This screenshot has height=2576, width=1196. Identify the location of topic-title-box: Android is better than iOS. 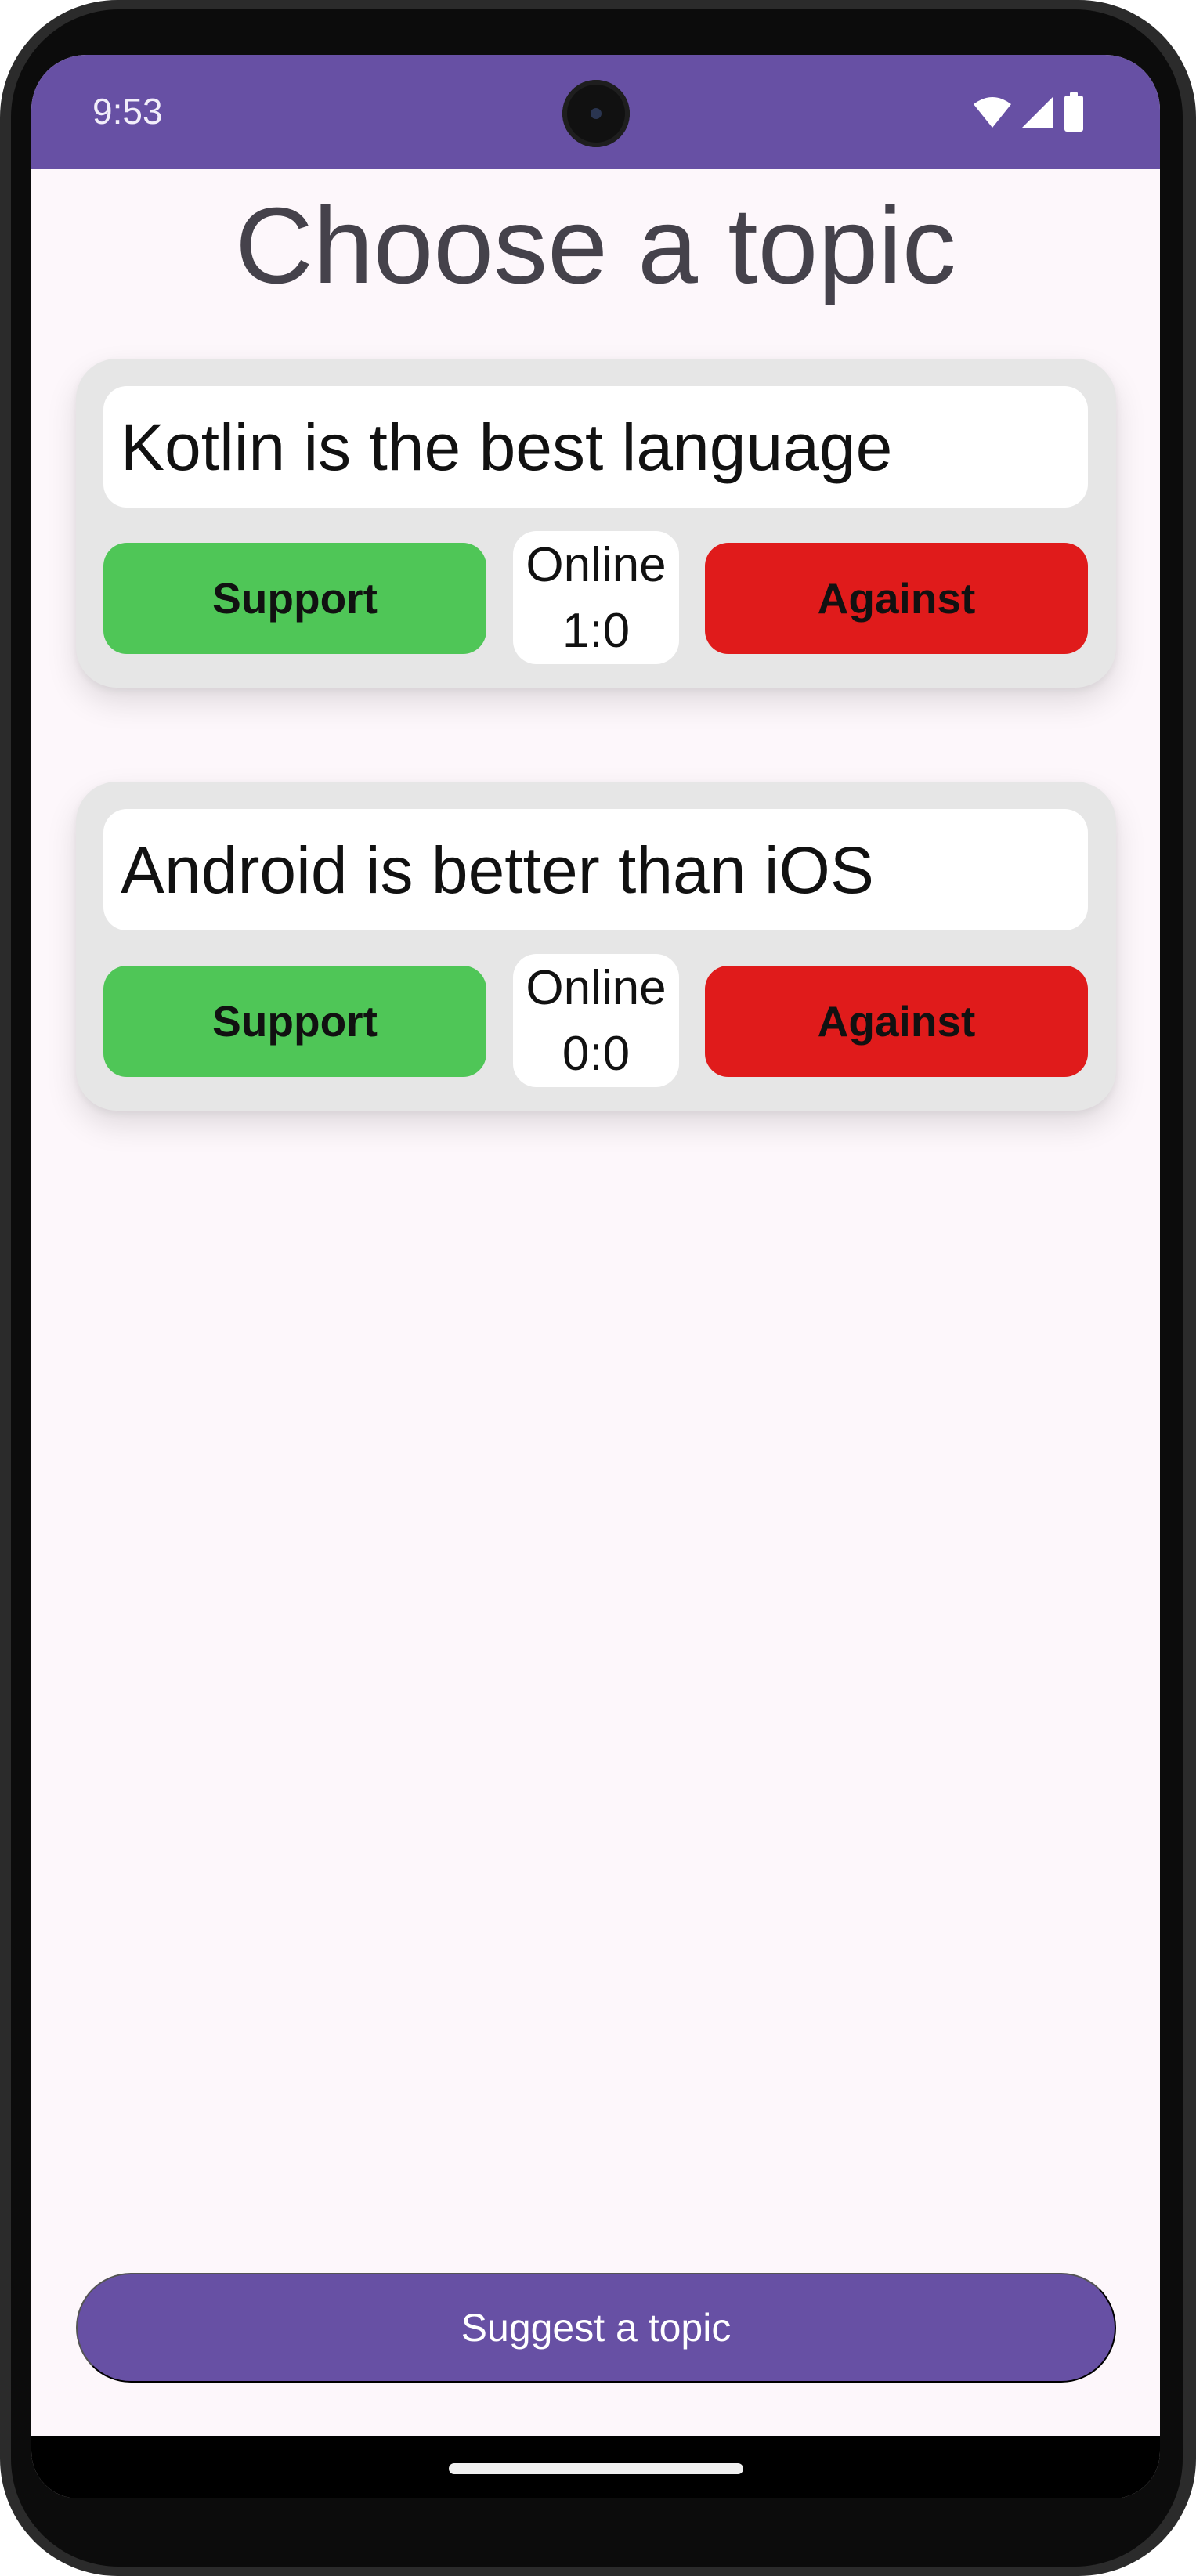
(595, 869).